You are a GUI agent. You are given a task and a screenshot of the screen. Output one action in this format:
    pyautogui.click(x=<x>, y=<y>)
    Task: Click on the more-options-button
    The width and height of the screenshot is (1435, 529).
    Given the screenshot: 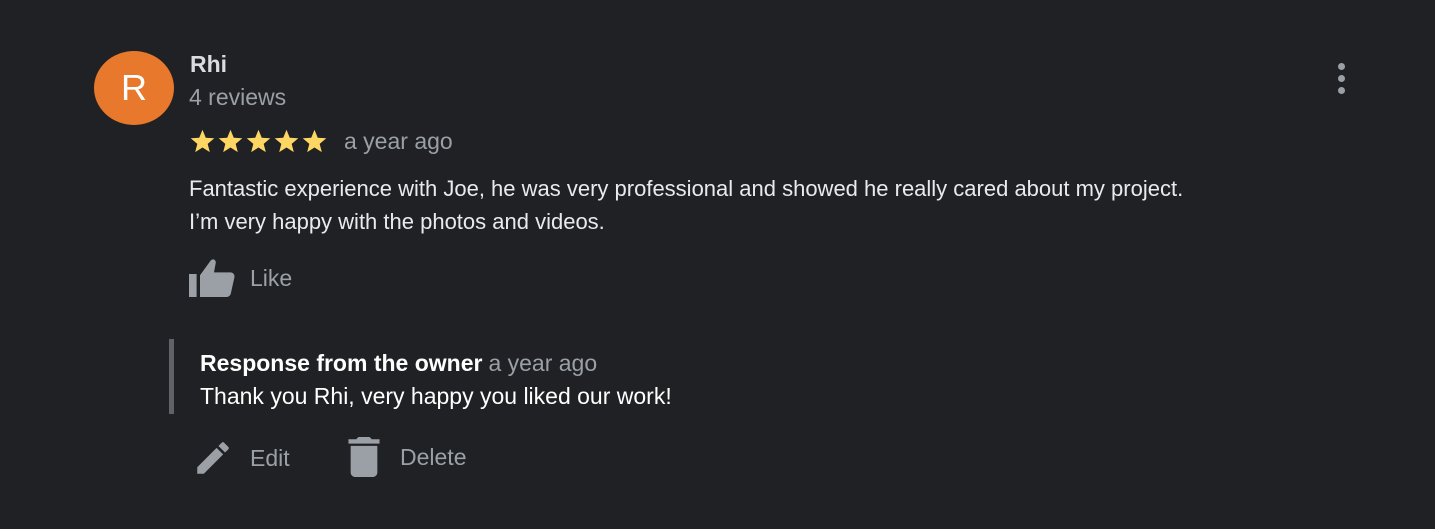 What is the action you would take?
    pyautogui.click(x=1341, y=78)
    